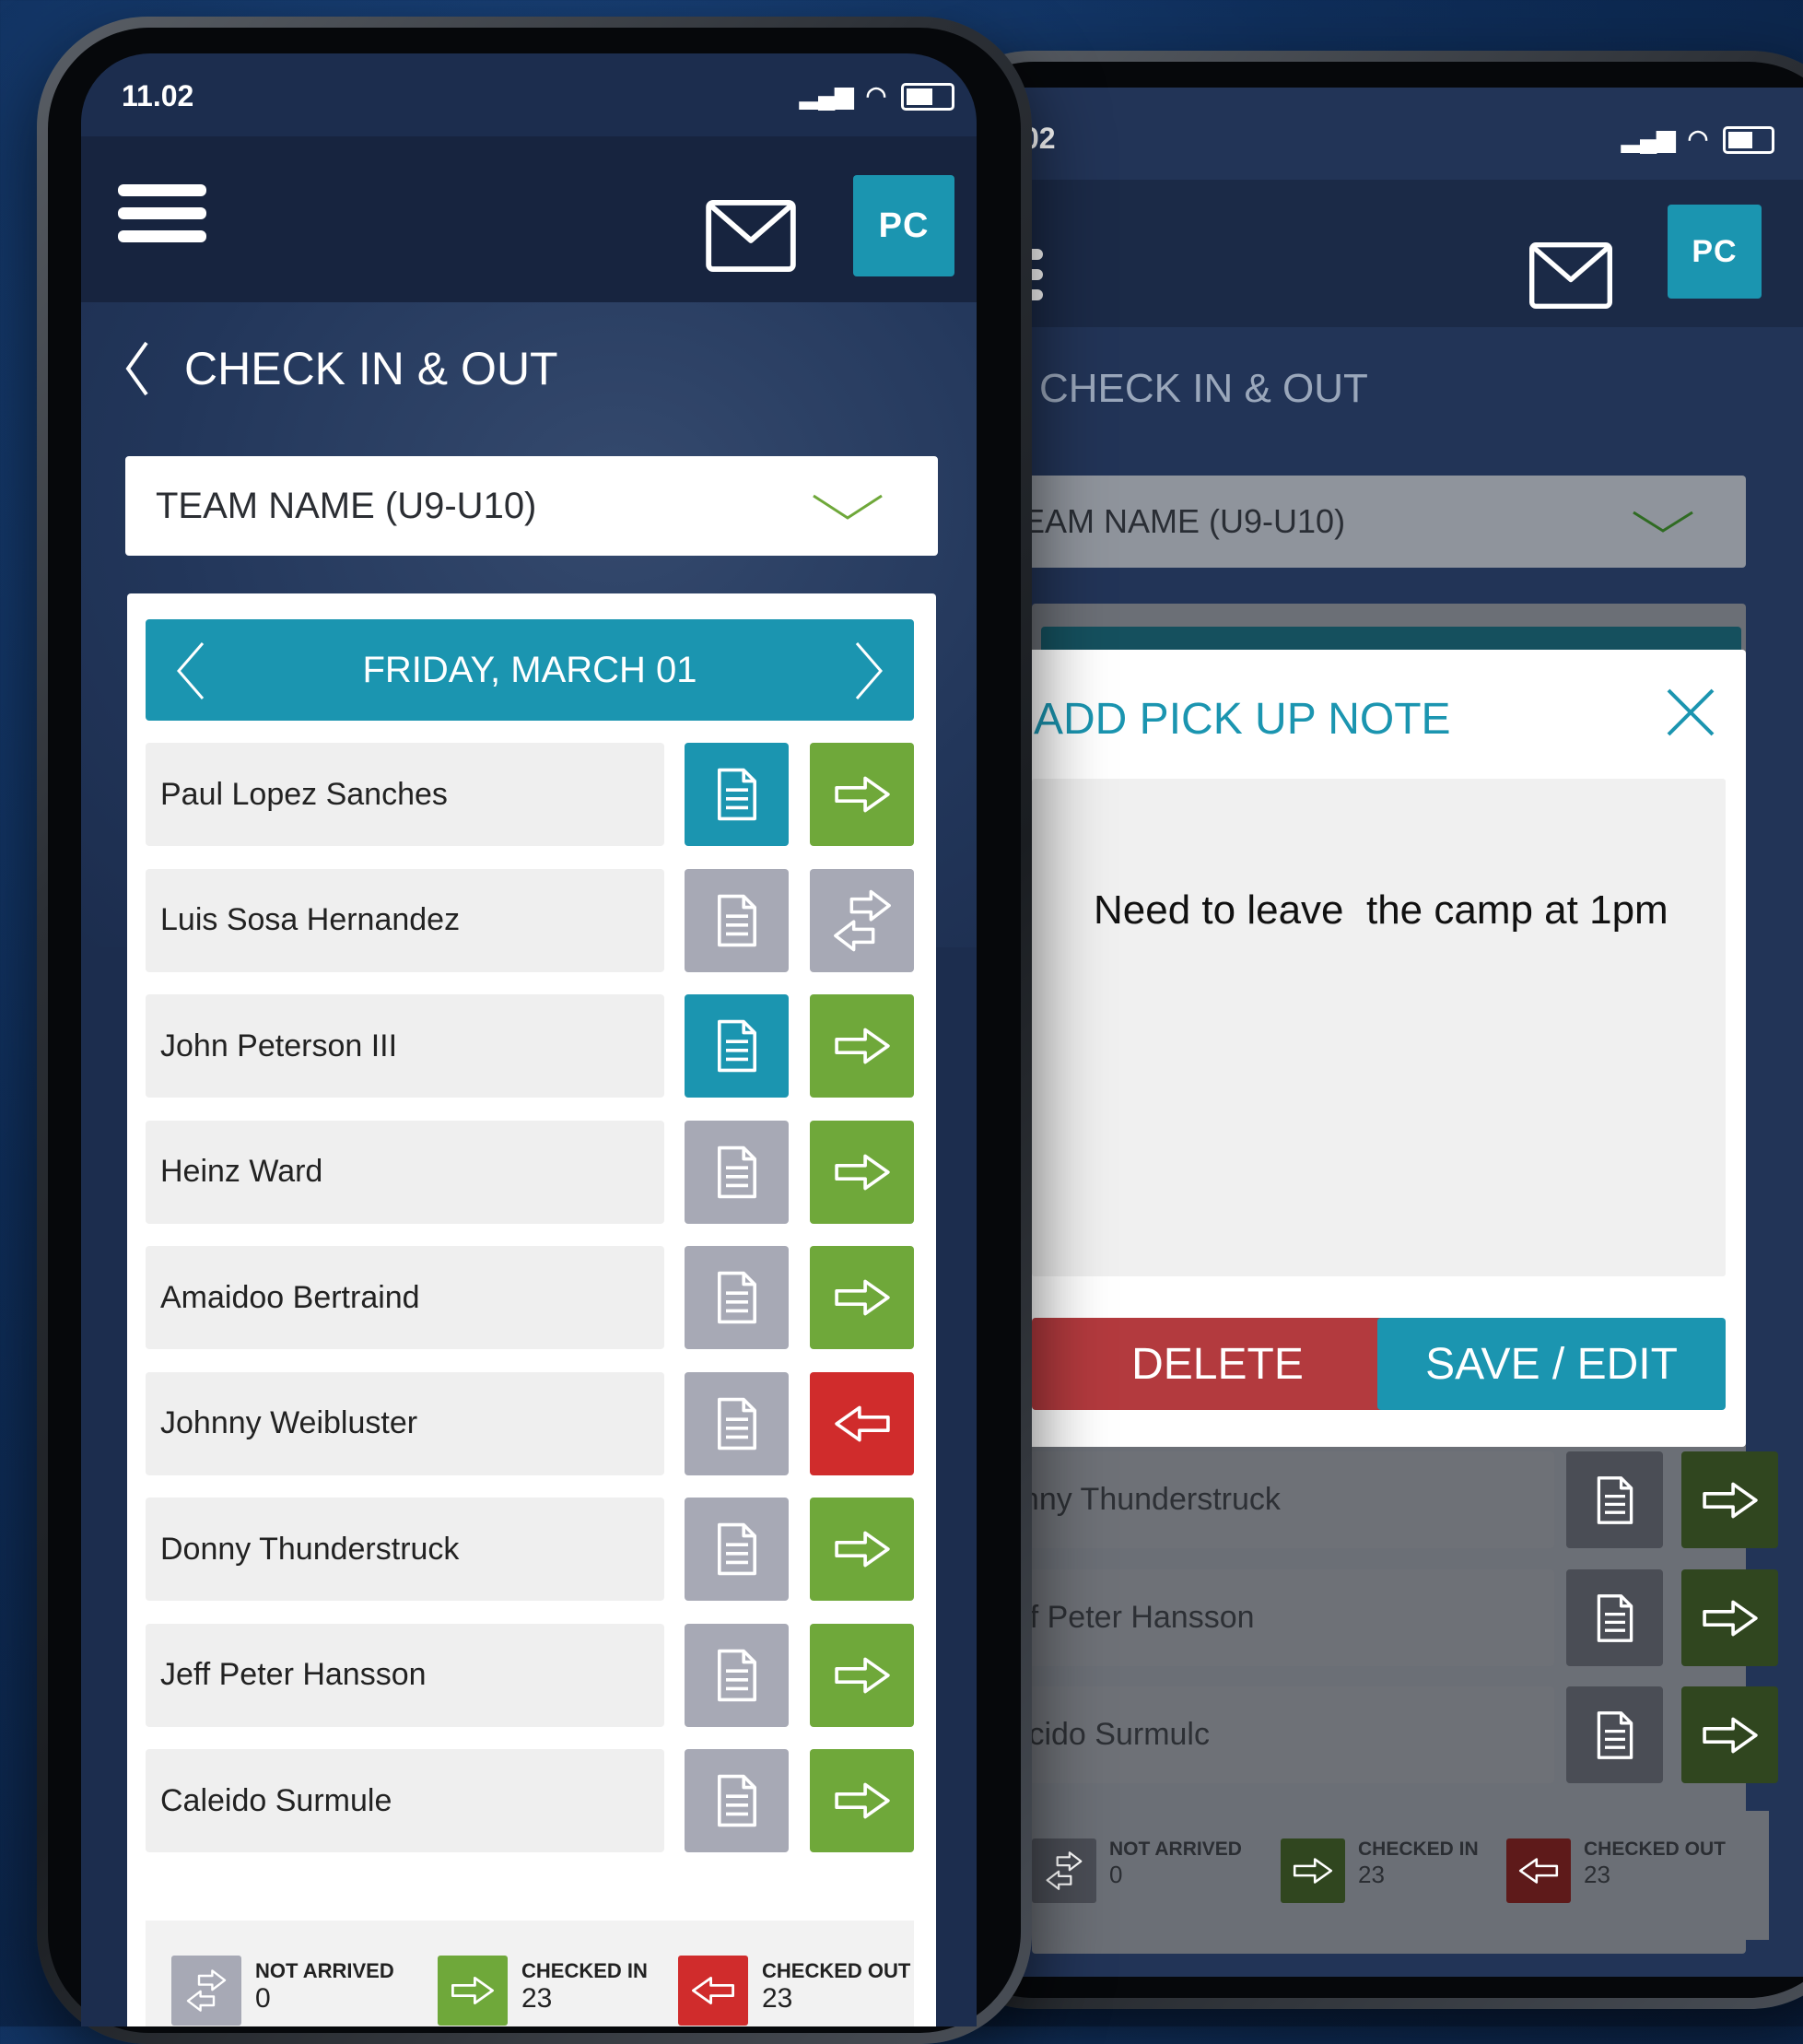 The image size is (1803, 2044). I want to click on back-row-name: alcido Surmulc, so click(1265, 1734).